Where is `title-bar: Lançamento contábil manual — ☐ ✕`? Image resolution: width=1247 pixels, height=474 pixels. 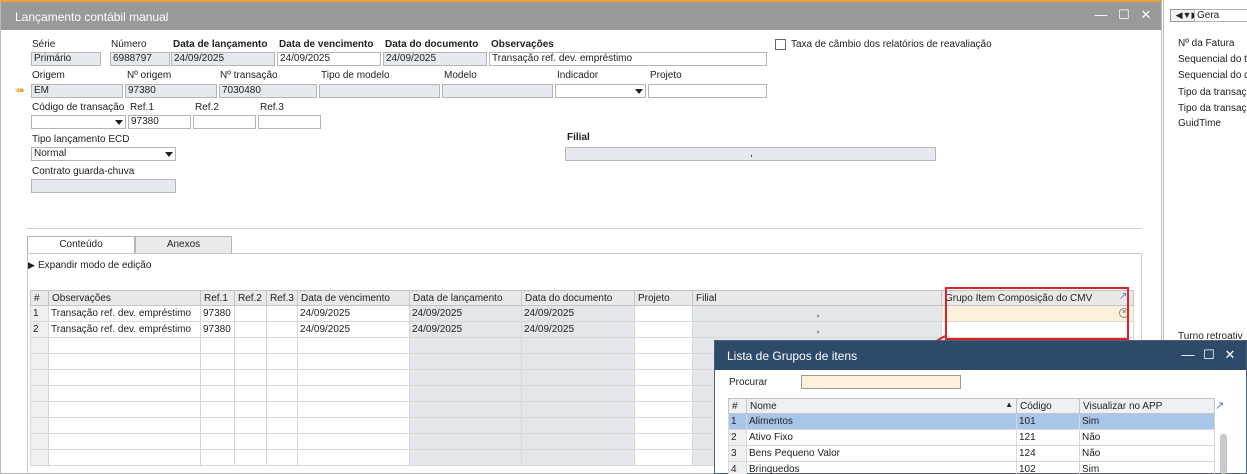 title-bar: Lançamento contábil manual — ☐ ✕ is located at coordinates (581, 16).